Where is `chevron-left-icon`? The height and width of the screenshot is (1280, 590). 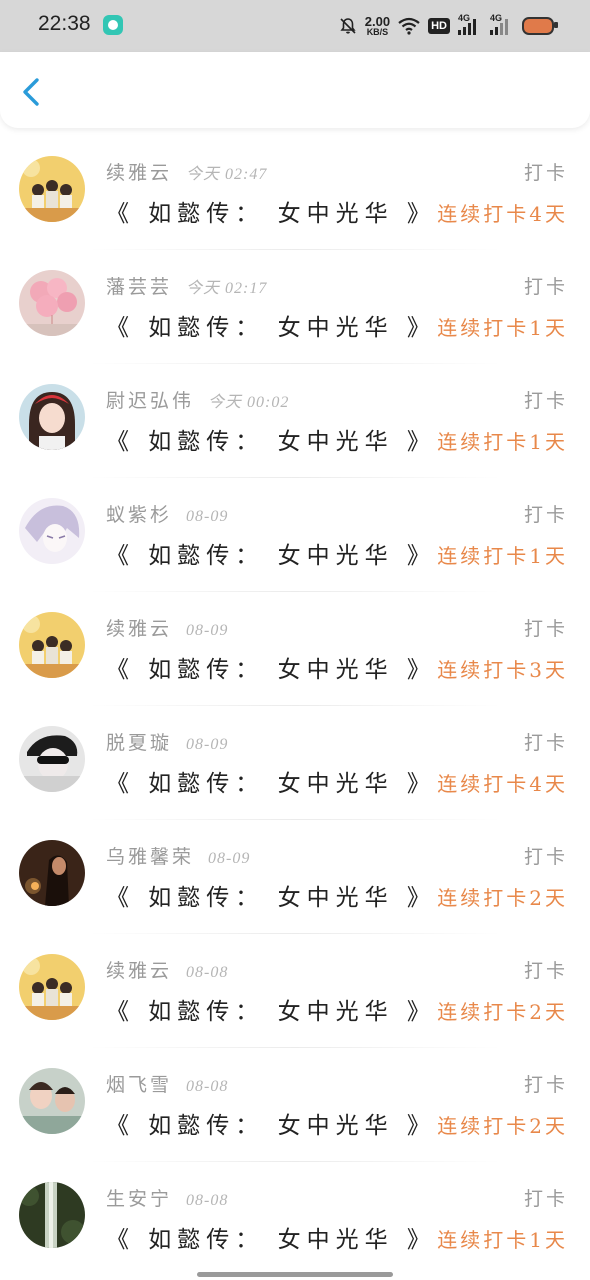 chevron-left-icon is located at coordinates (31, 92).